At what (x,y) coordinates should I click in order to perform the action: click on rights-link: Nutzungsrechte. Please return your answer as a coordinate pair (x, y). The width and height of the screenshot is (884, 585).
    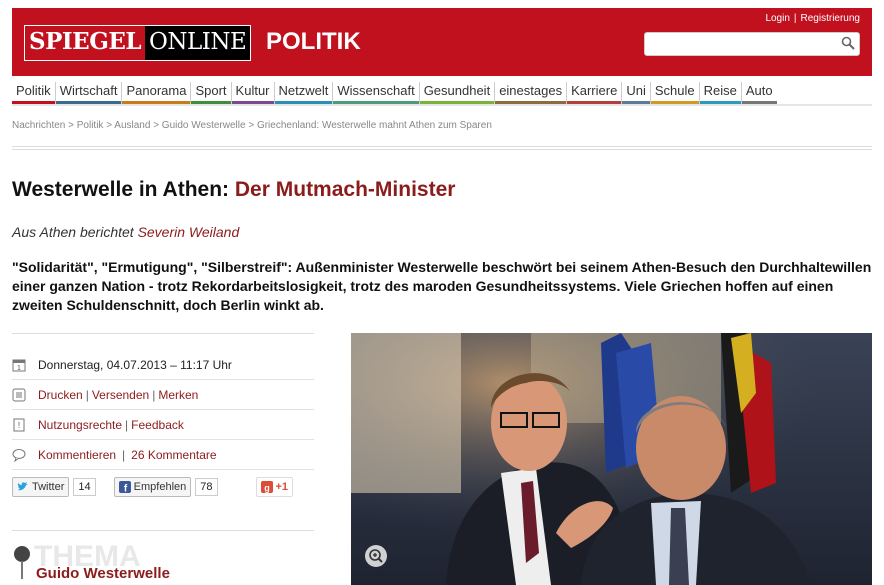
    Looking at the image, I should click on (80, 425).